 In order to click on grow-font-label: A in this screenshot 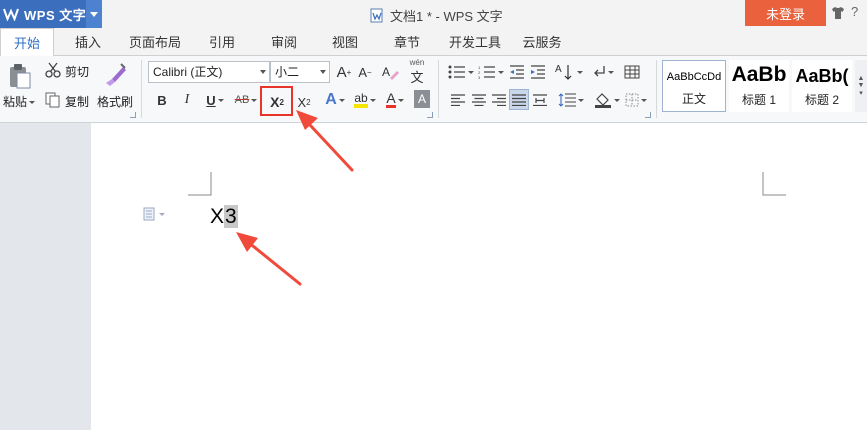, I will do `click(341, 72)`.